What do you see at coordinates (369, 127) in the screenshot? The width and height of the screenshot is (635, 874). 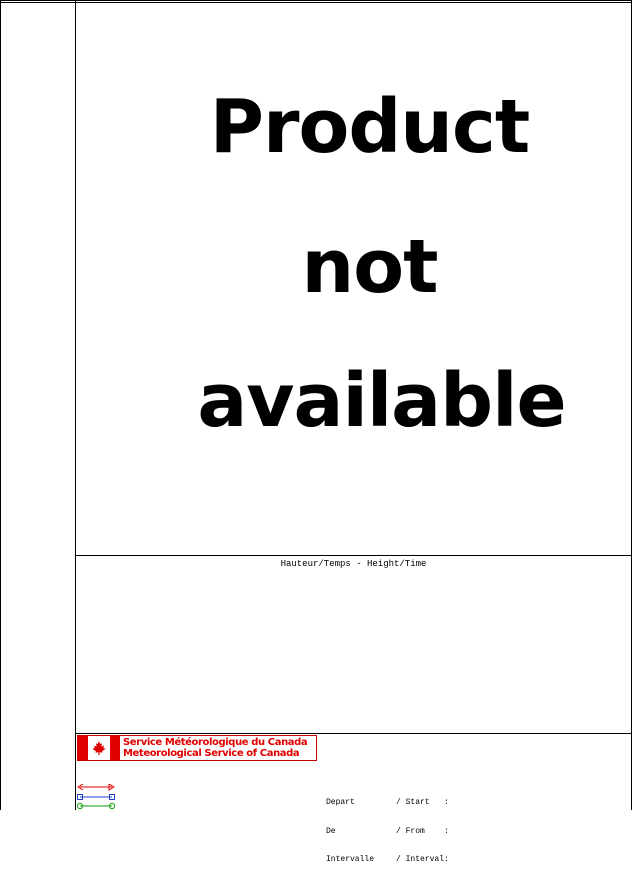 I see `notice-product: Product` at bounding box center [369, 127].